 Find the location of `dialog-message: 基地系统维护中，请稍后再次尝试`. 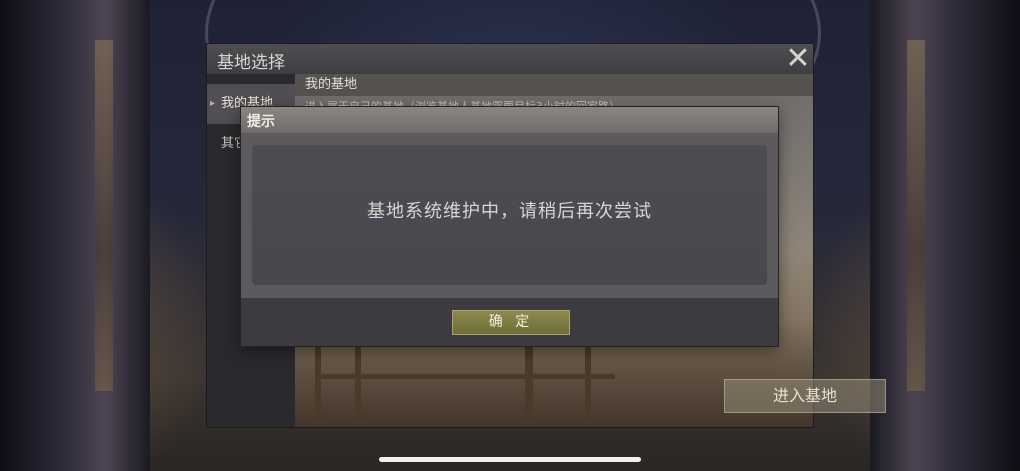

dialog-message: 基地系统维护中，请稍后再次尝试 is located at coordinates (509, 211).